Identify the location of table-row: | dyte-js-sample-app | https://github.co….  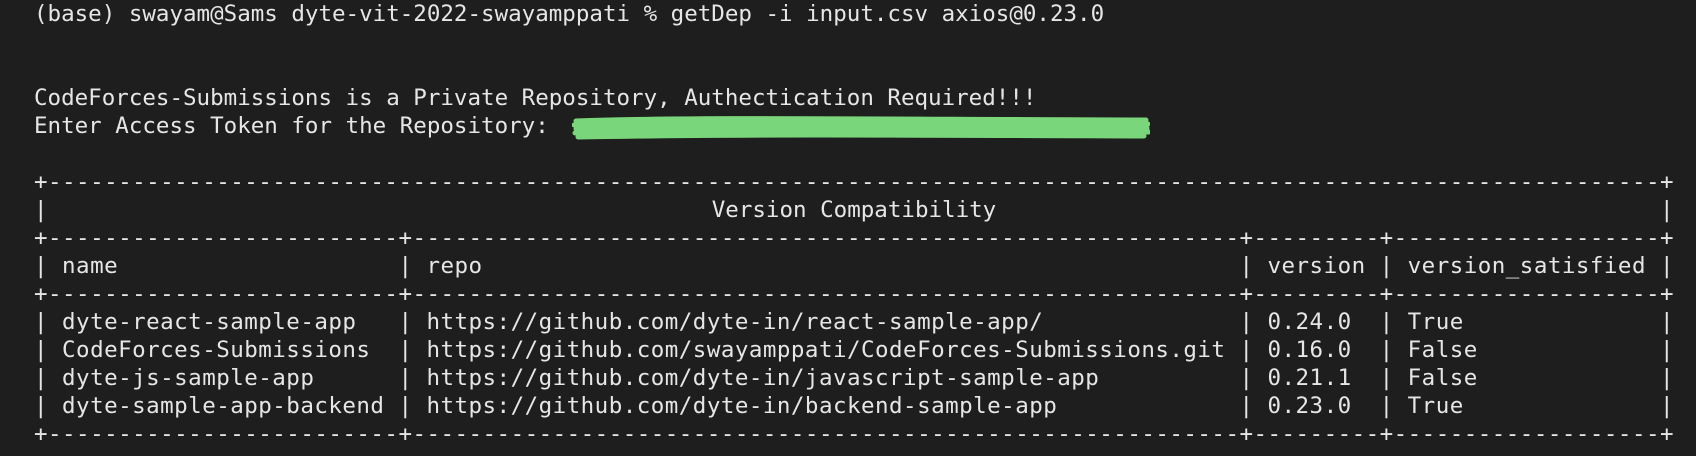
(854, 378).